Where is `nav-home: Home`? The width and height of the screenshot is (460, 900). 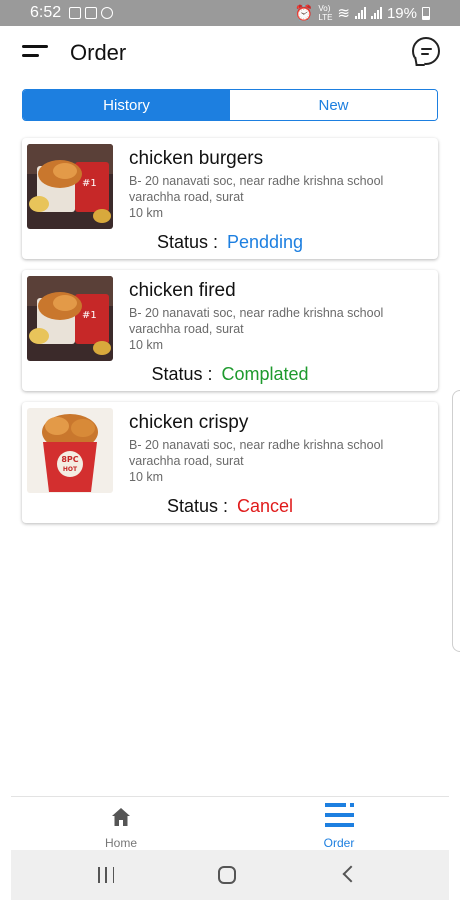
nav-home: Home is located at coordinates (121, 824).